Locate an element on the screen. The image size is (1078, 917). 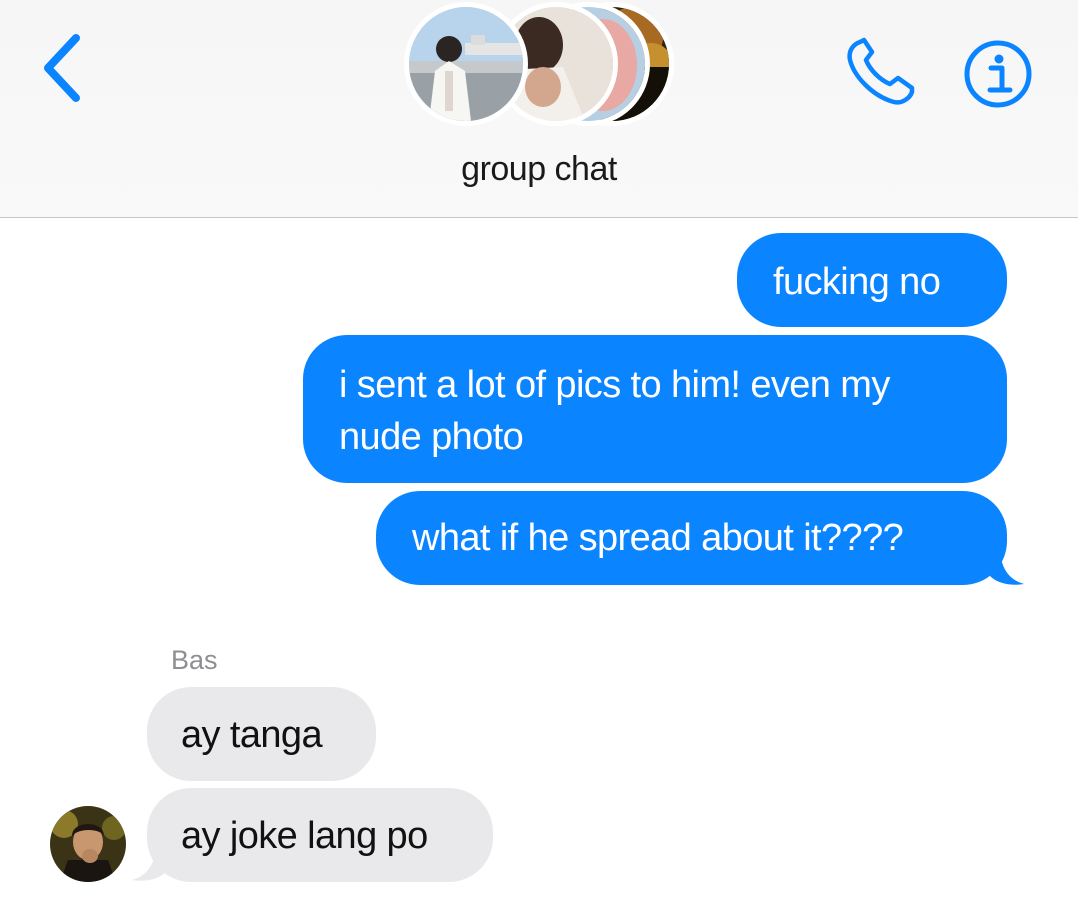
call-button is located at coordinates (880, 72).